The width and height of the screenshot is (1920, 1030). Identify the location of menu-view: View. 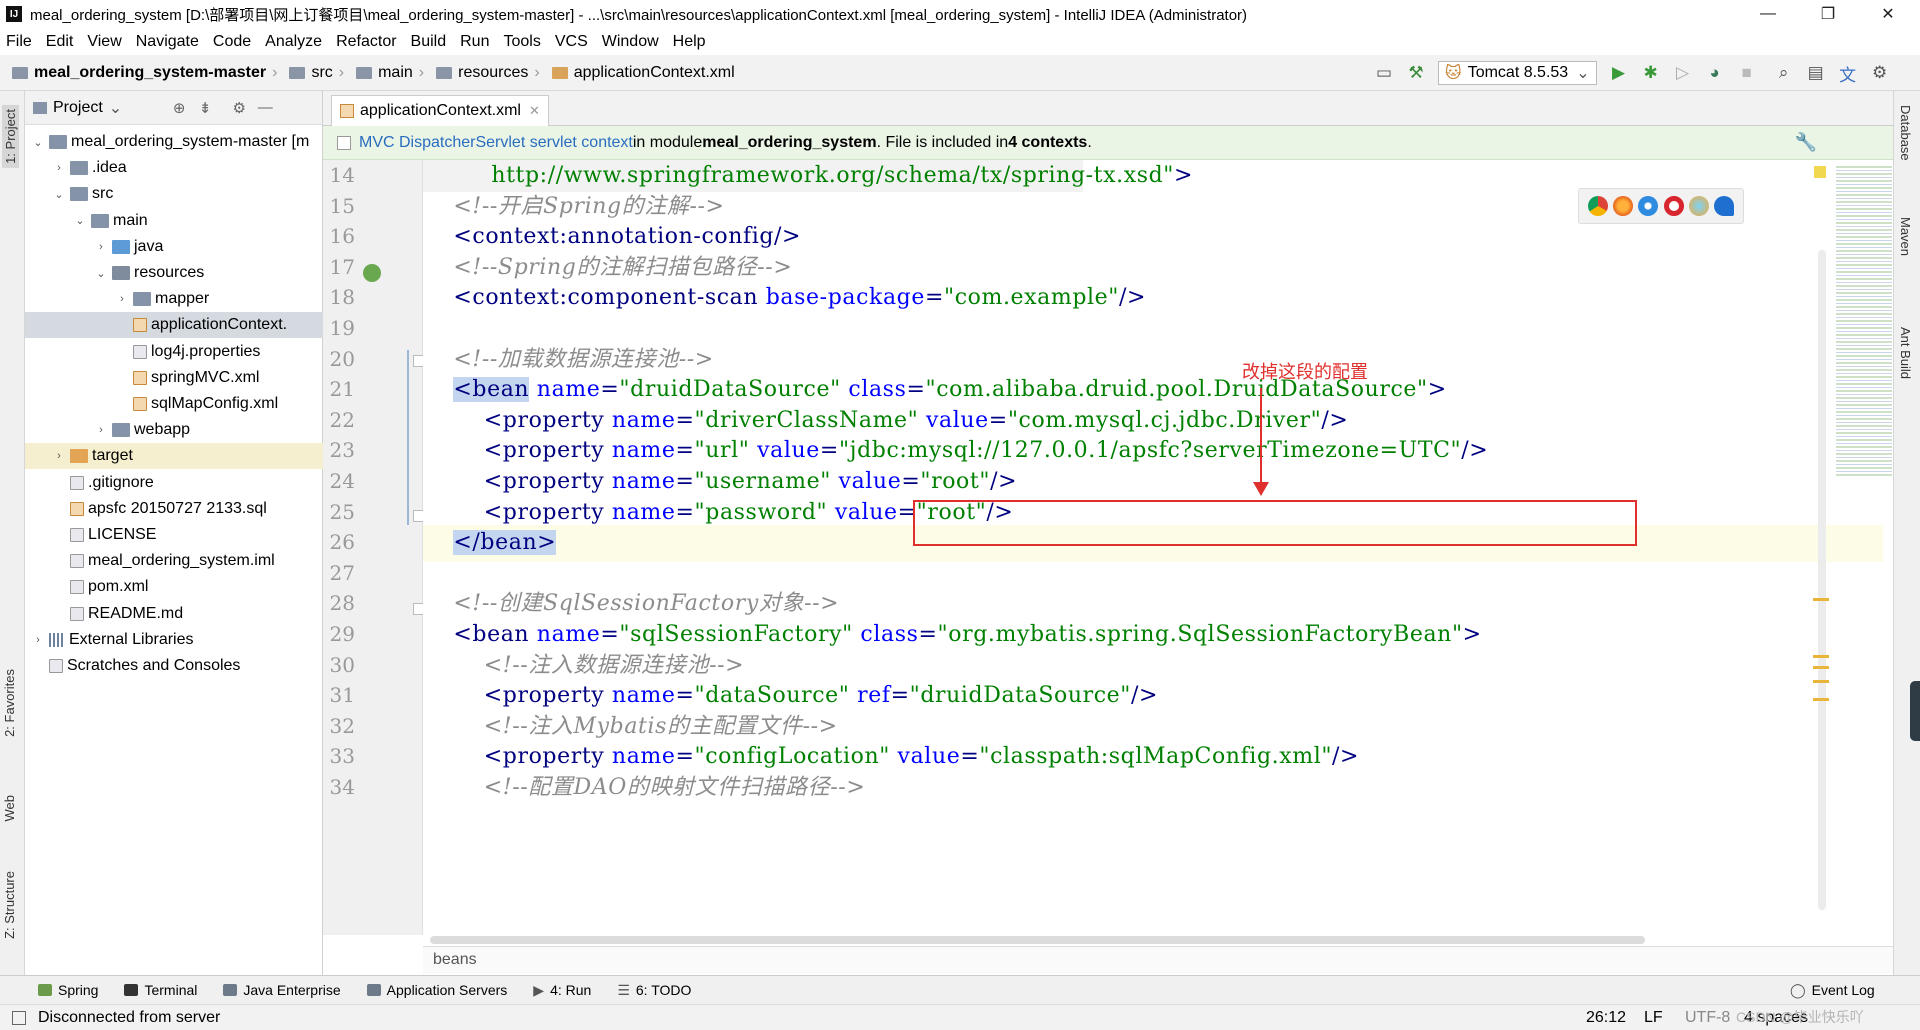
(104, 42).